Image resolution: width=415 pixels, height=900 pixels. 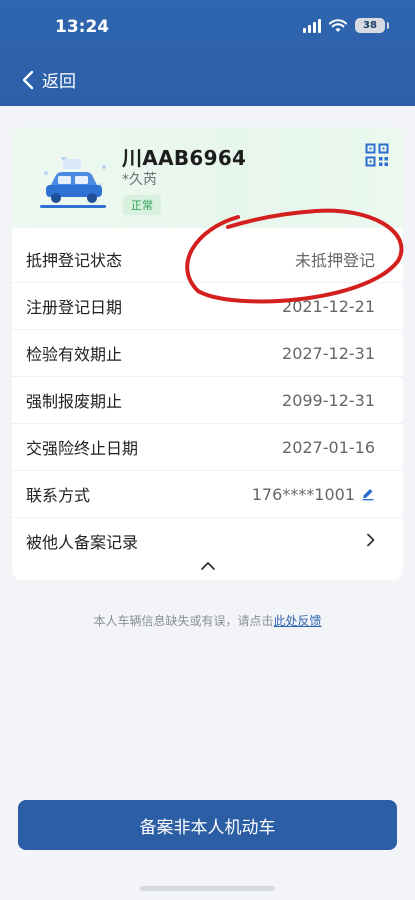 I want to click on file-vehicle-button: 备案非本人机动车, so click(x=207, y=825).